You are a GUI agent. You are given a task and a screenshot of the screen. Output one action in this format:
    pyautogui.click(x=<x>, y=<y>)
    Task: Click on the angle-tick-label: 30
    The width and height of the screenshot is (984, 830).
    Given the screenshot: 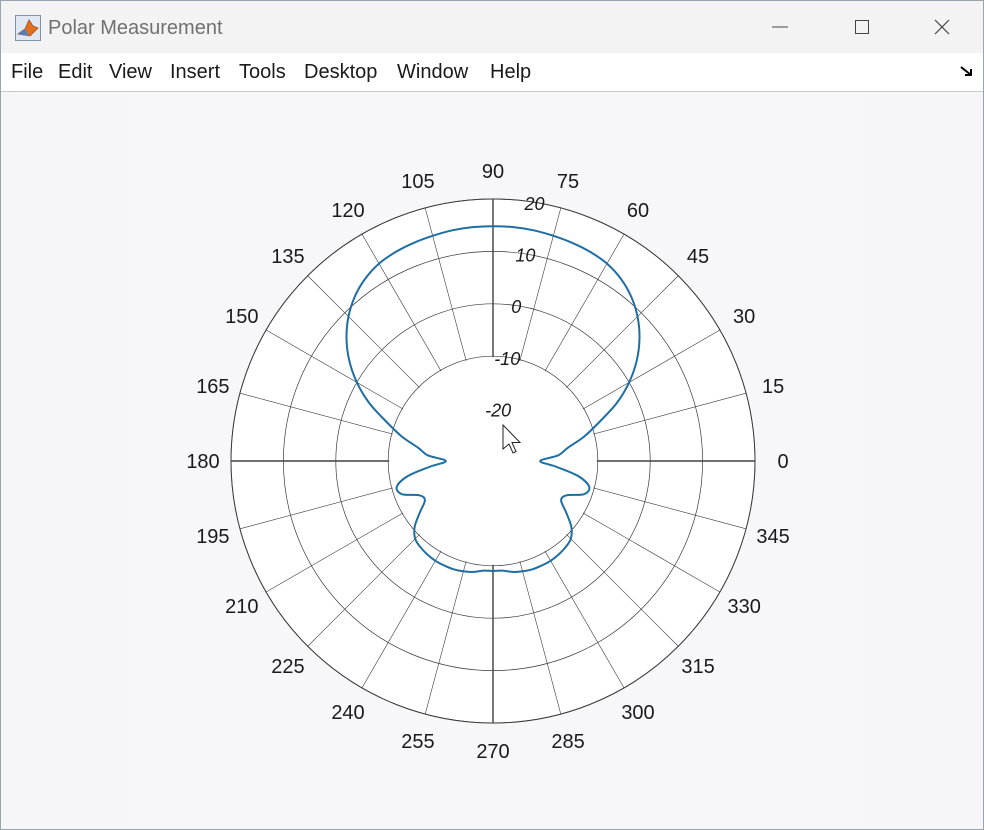 What is the action you would take?
    pyautogui.click(x=744, y=317)
    